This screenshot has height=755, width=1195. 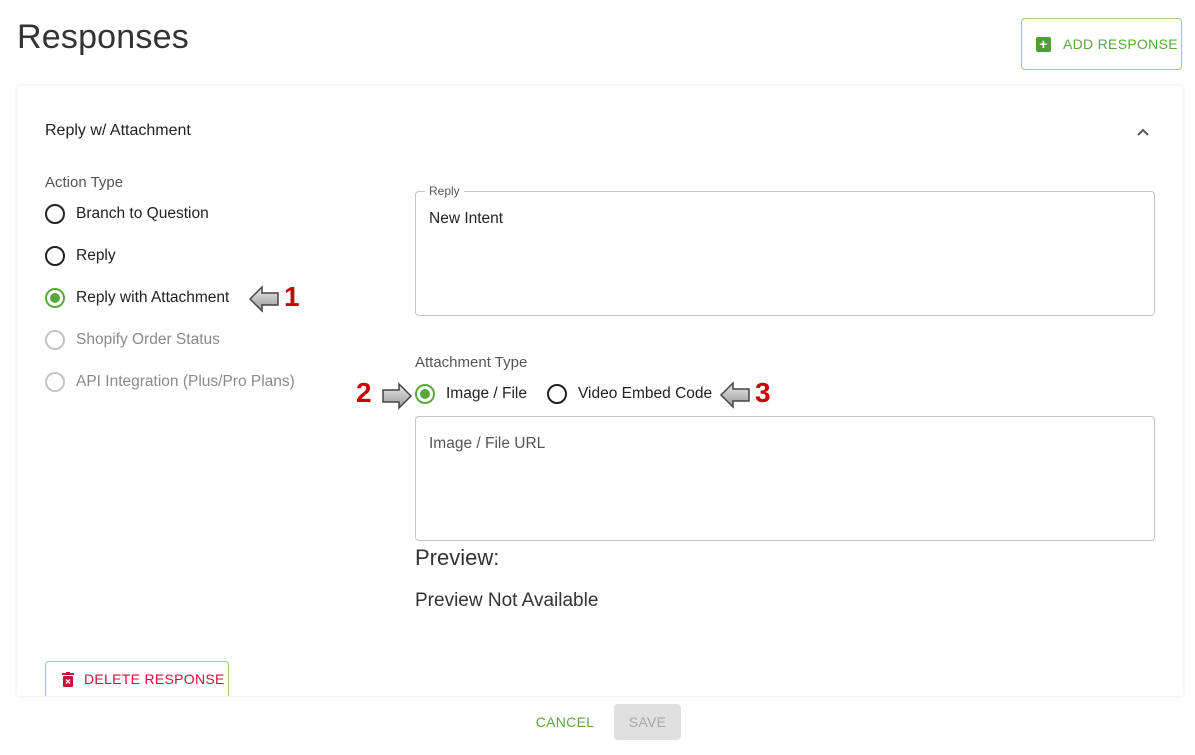 I want to click on add-response-button: + ADD RESPONSE, so click(x=1101, y=44).